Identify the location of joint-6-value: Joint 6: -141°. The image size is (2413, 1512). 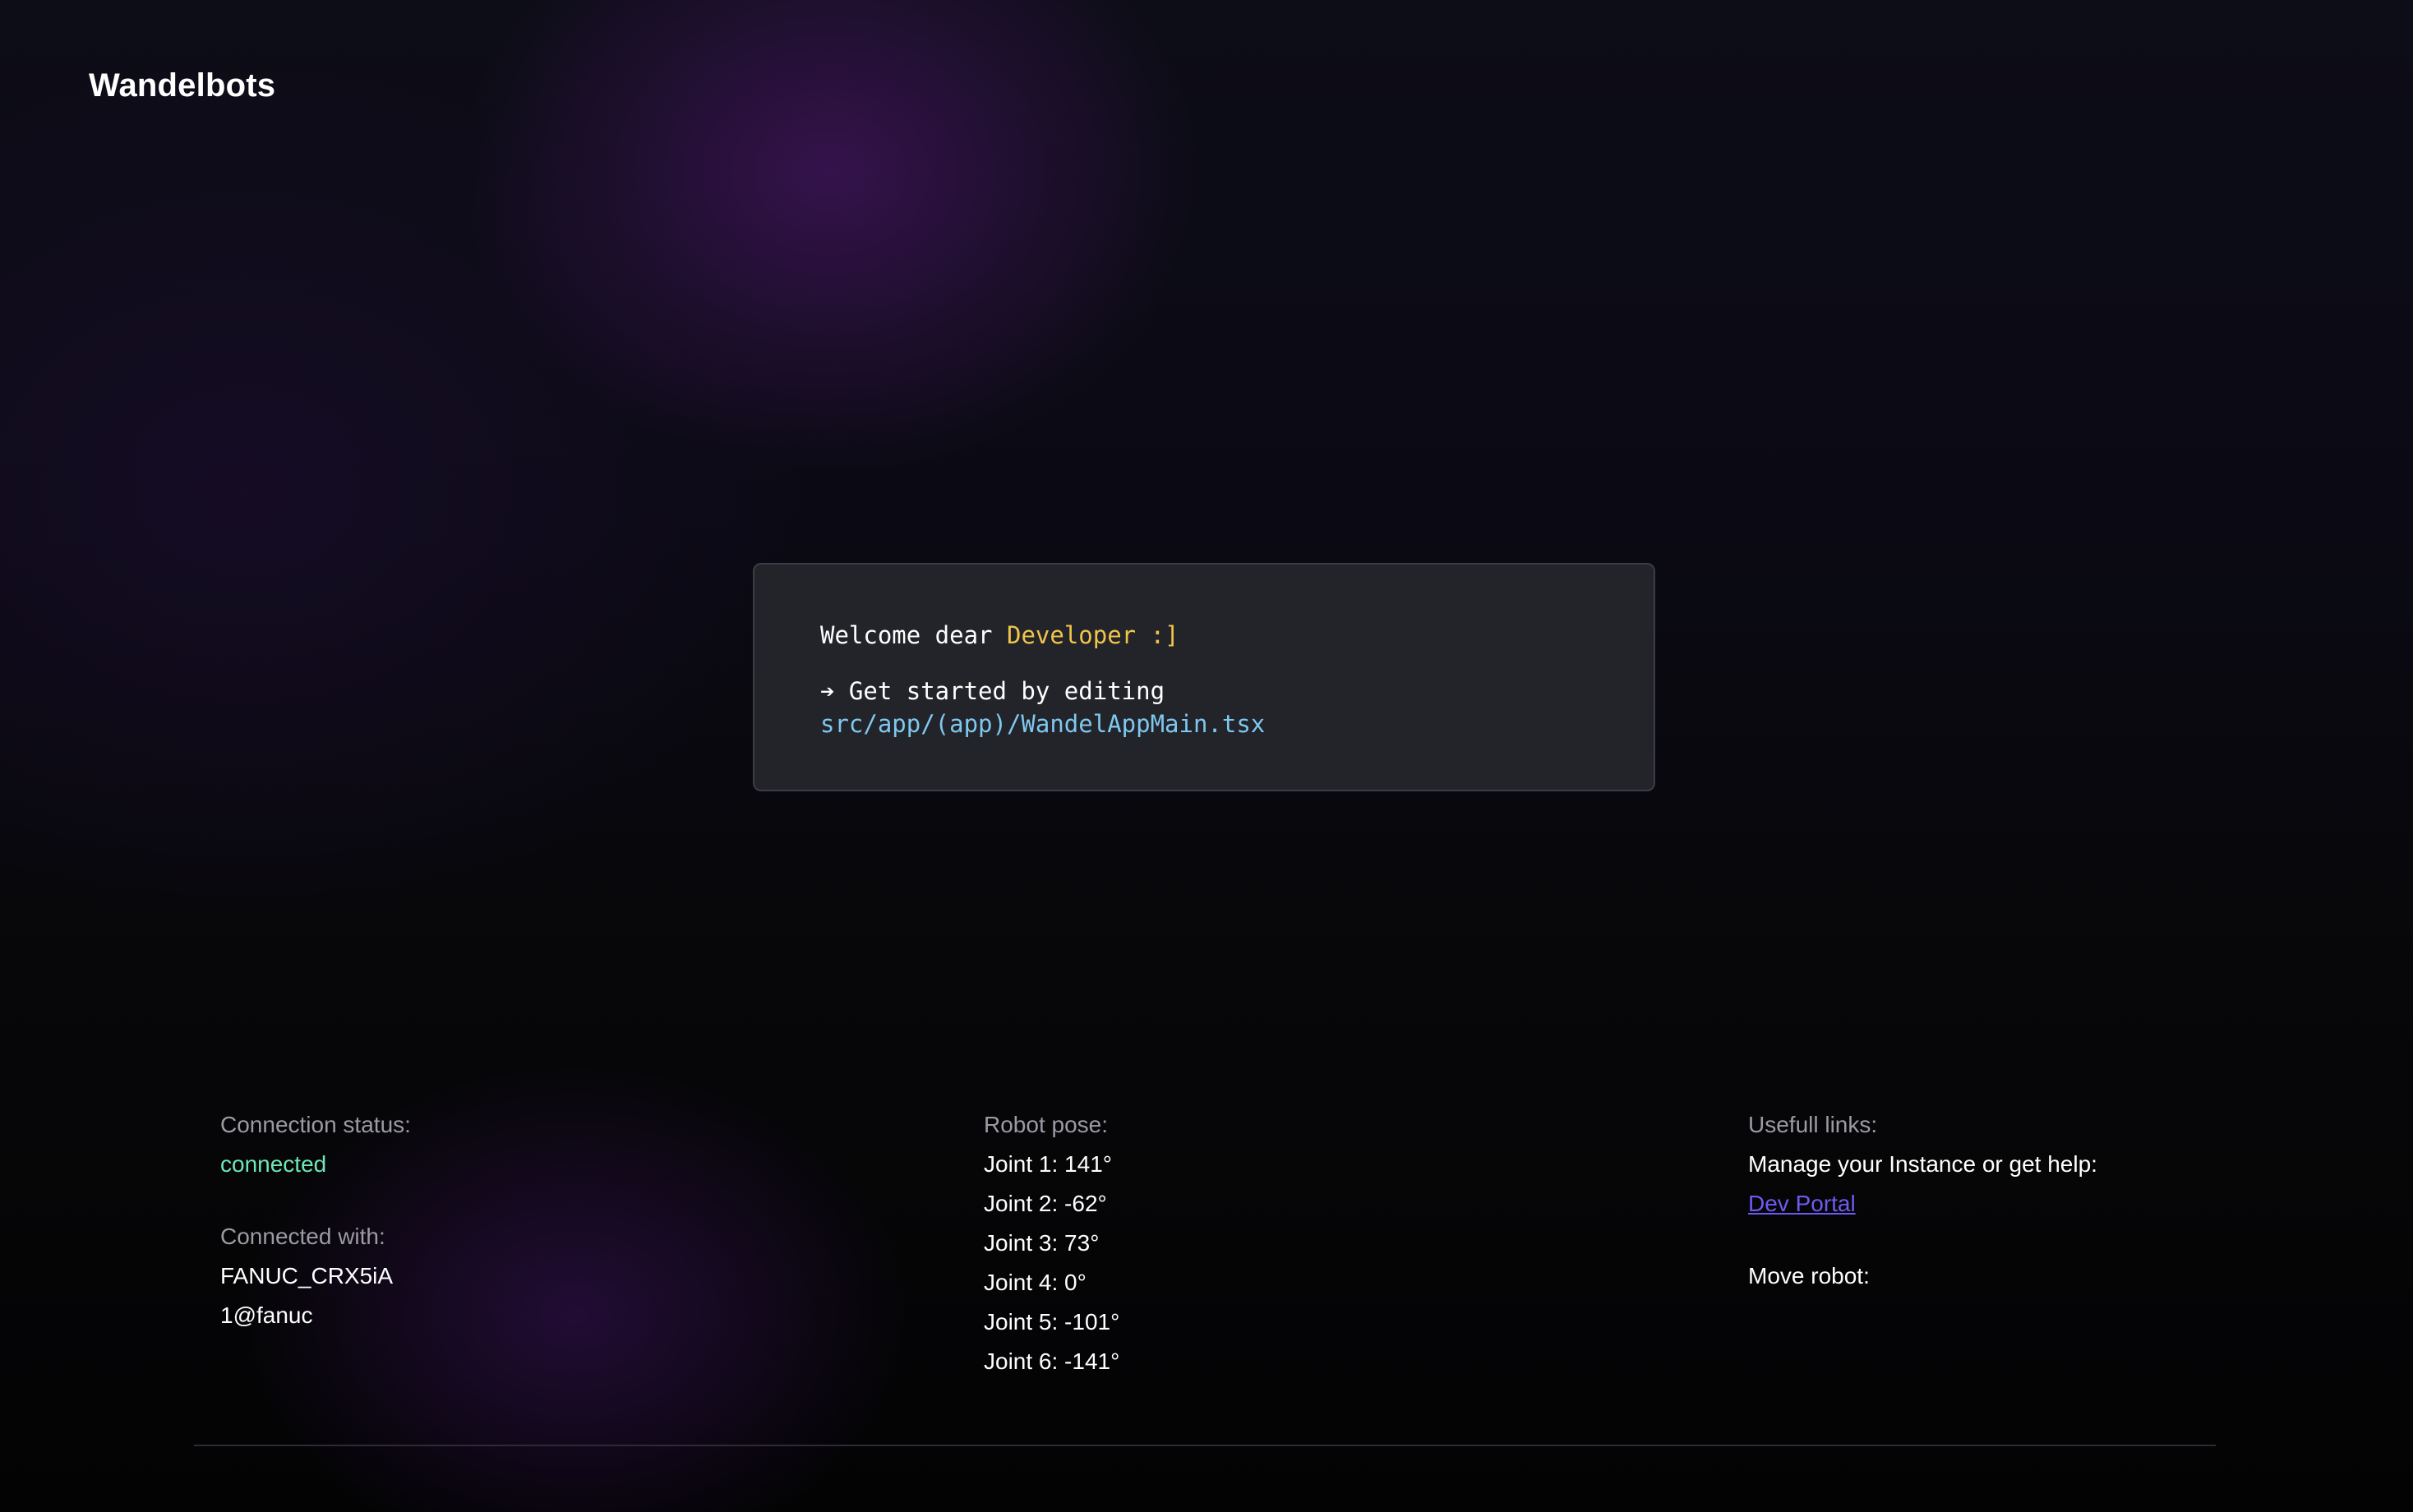
(1052, 1361).